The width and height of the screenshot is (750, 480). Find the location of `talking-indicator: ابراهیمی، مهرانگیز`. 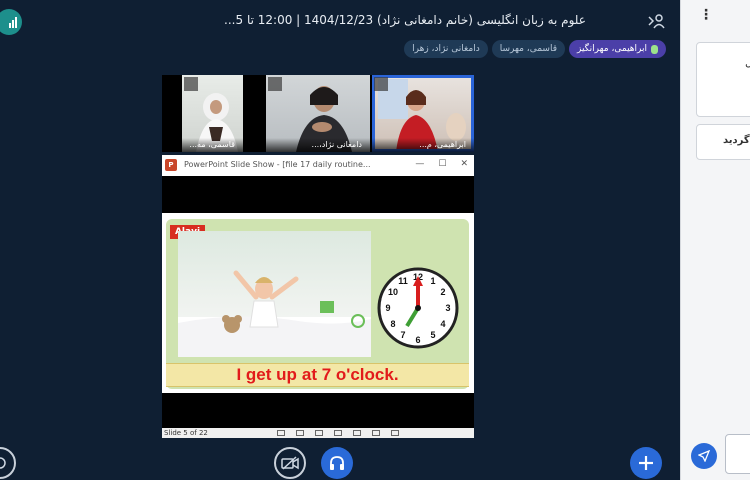

talking-indicator: ابراهیمی، مهرانگیز is located at coordinates (617, 49).